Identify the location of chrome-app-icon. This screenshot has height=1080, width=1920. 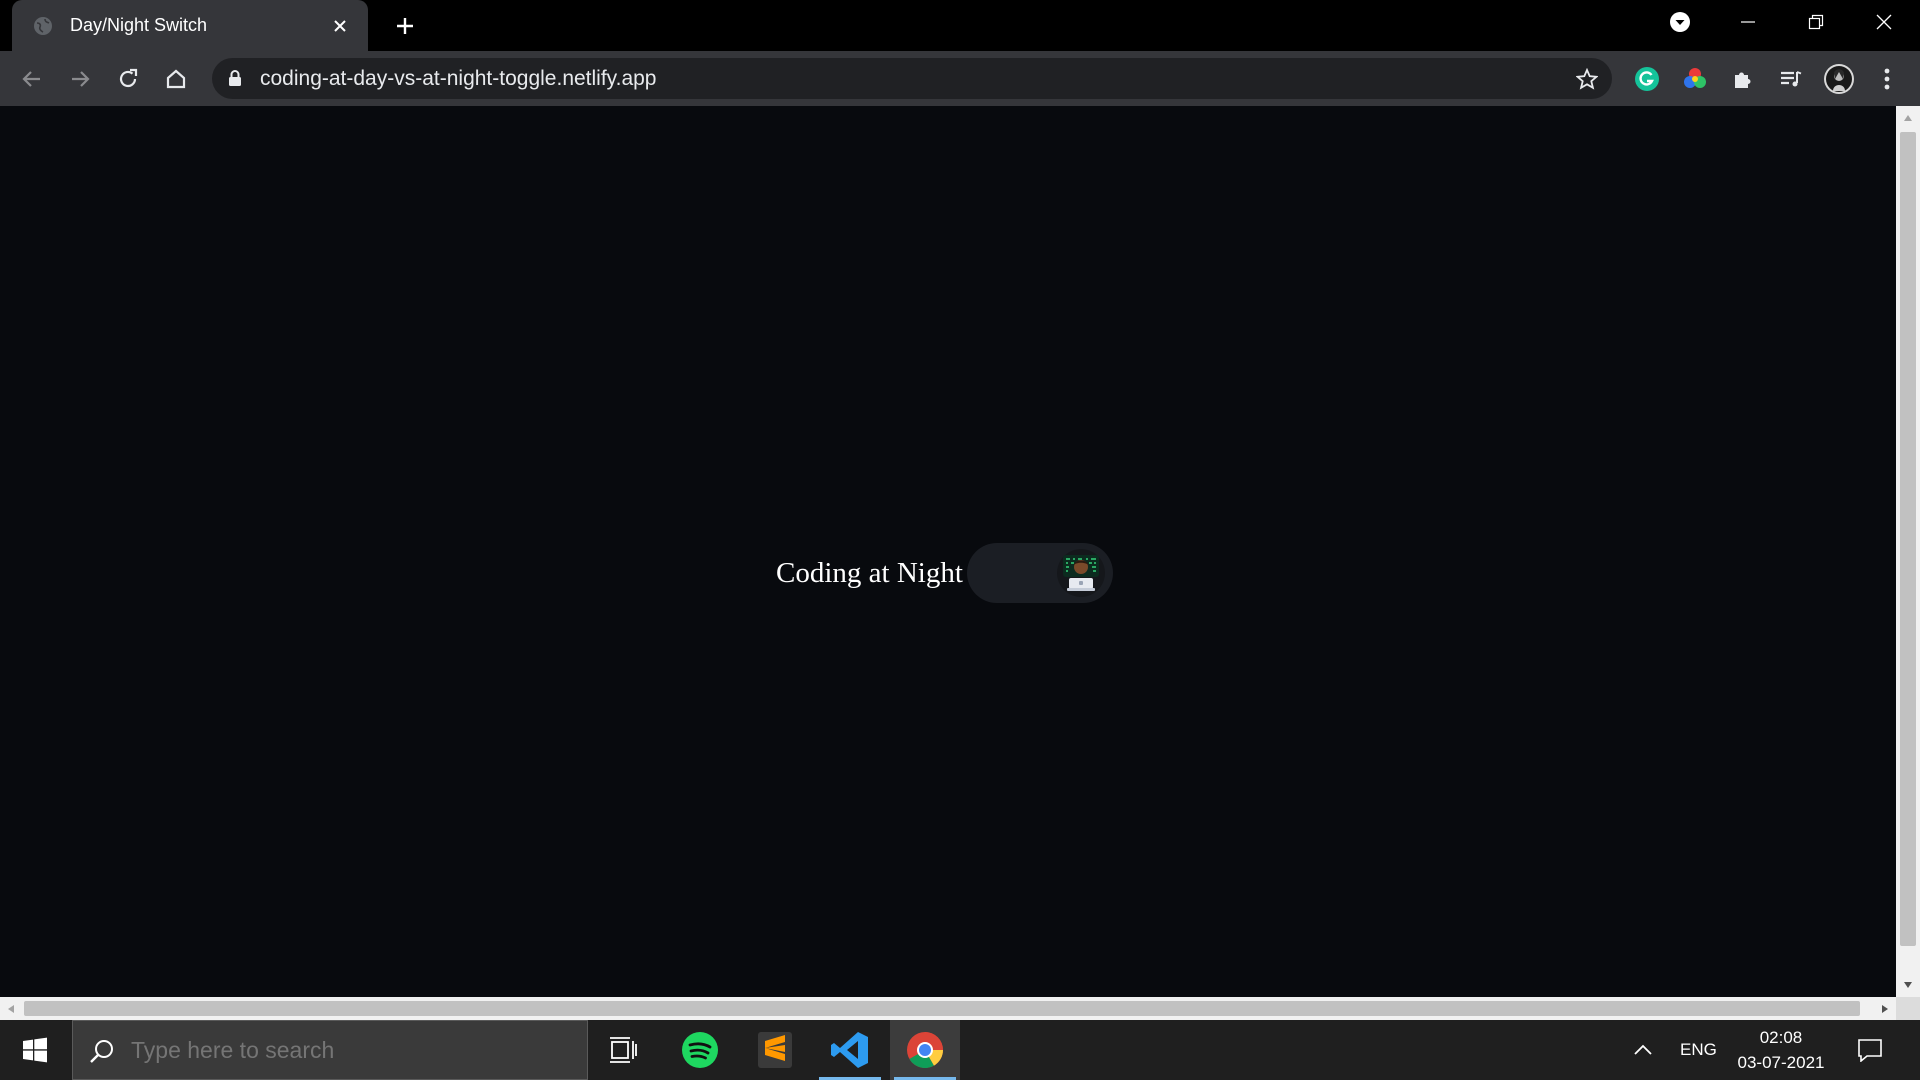
(925, 1050).